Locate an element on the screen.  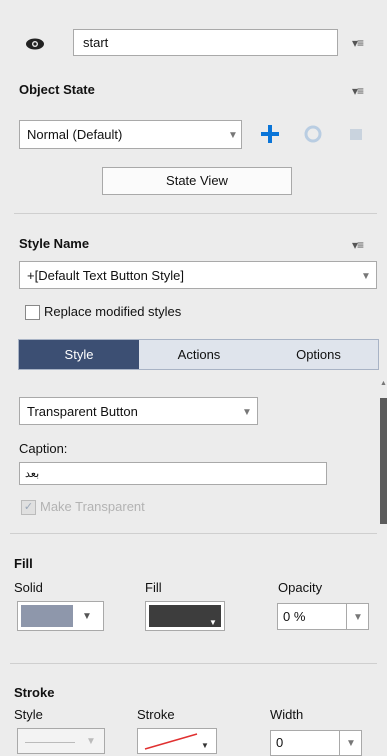
tab-options-label: Options is located at coordinates (318, 354).